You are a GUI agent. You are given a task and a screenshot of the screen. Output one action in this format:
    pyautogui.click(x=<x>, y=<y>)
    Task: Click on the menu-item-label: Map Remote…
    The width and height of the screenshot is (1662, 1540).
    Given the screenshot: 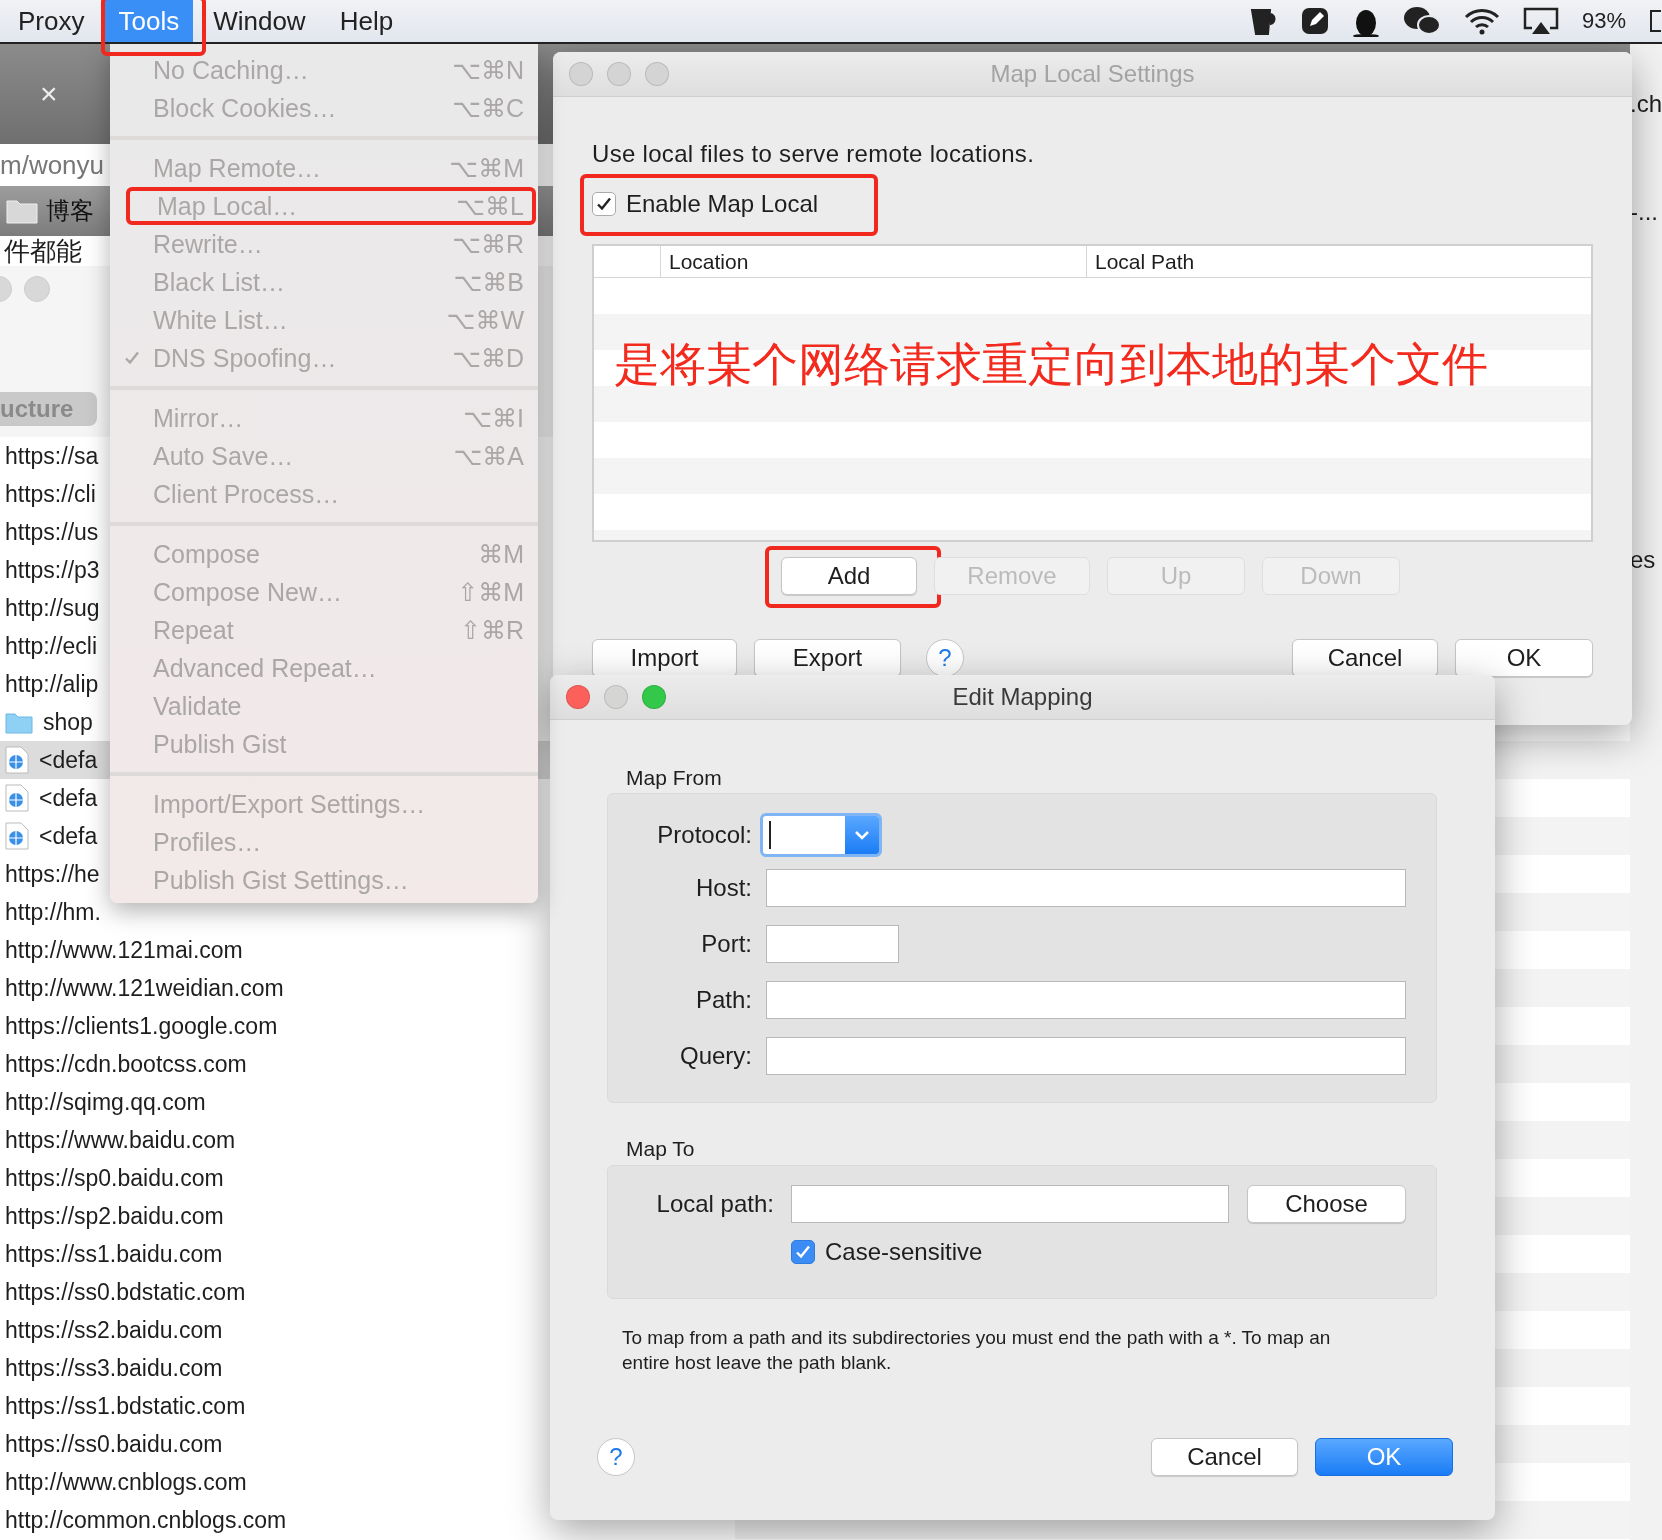 What is the action you would take?
    pyautogui.click(x=238, y=168)
    